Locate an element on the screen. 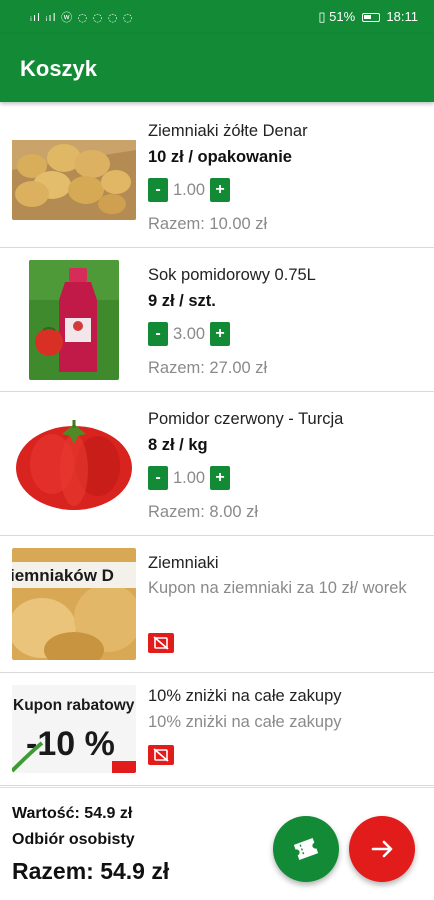  status-right: ▯ 51% 18:11 is located at coordinates (368, 17).